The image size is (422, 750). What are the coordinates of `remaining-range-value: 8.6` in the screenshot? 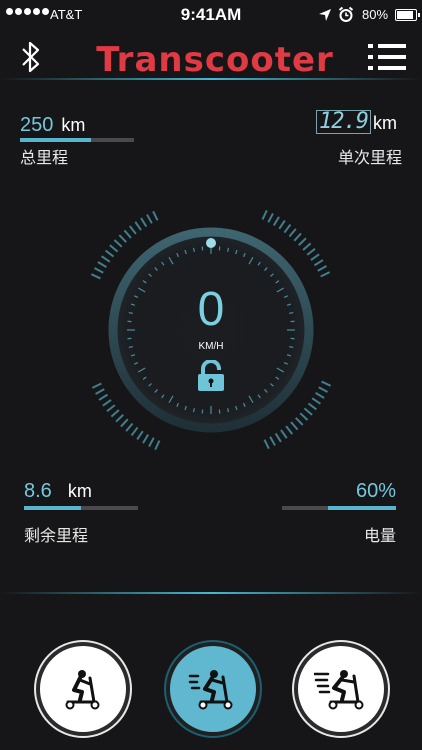 It's located at (38, 491).